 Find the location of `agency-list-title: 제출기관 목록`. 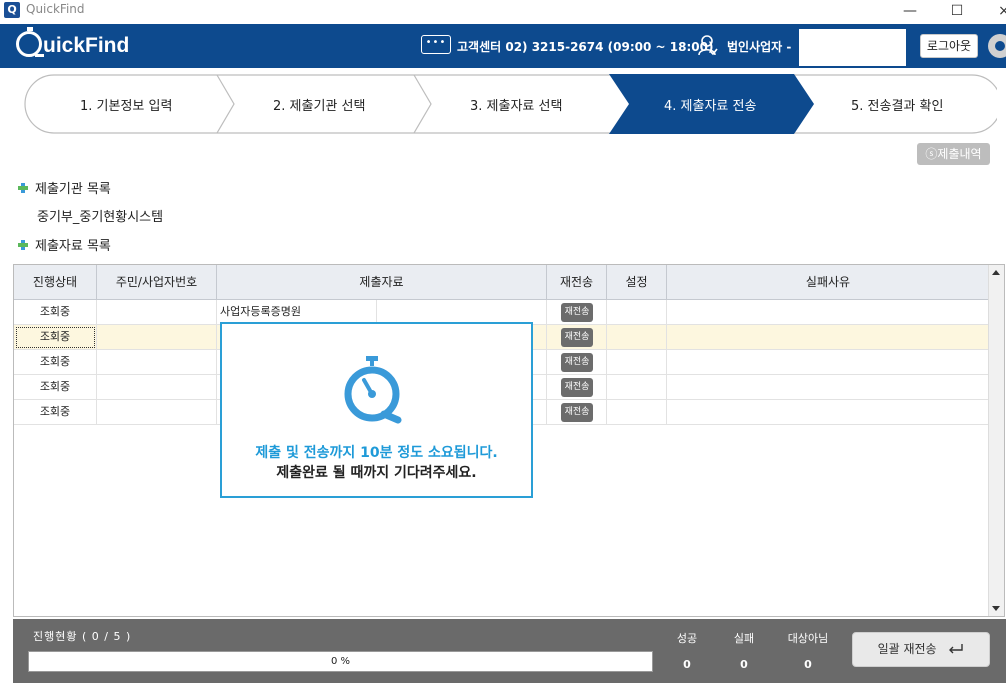

agency-list-title: 제출기관 목록 is located at coordinates (64, 187).